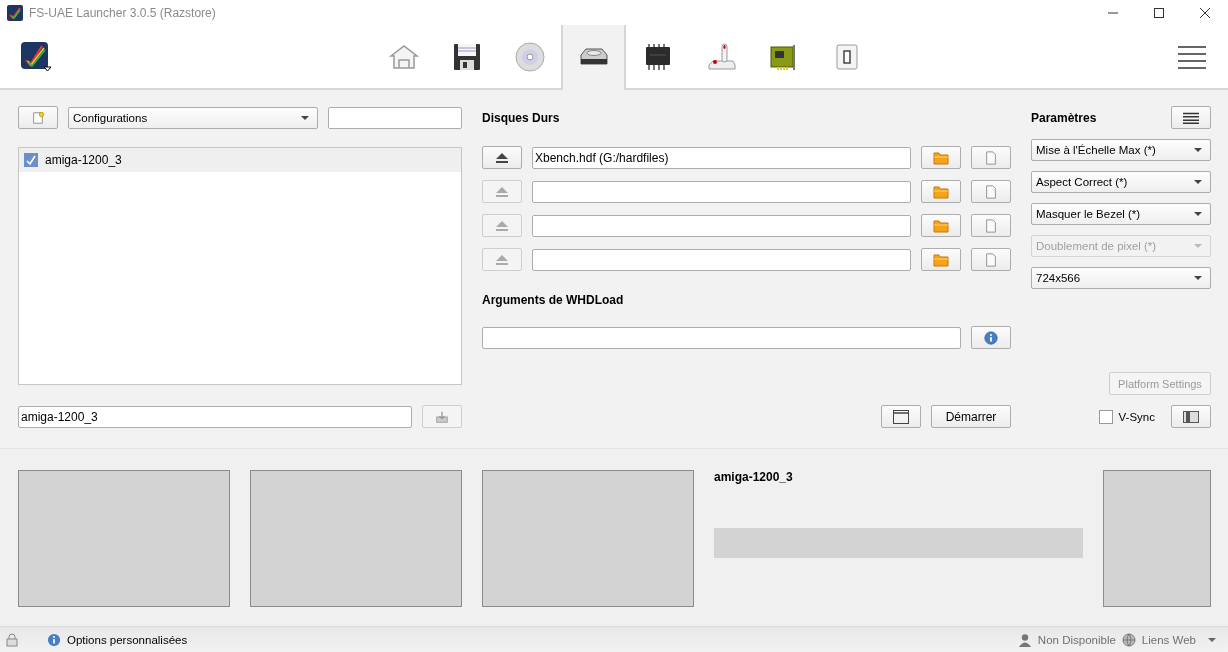  Describe the element at coordinates (1024, 639) in the screenshot. I see `user-icon` at that location.